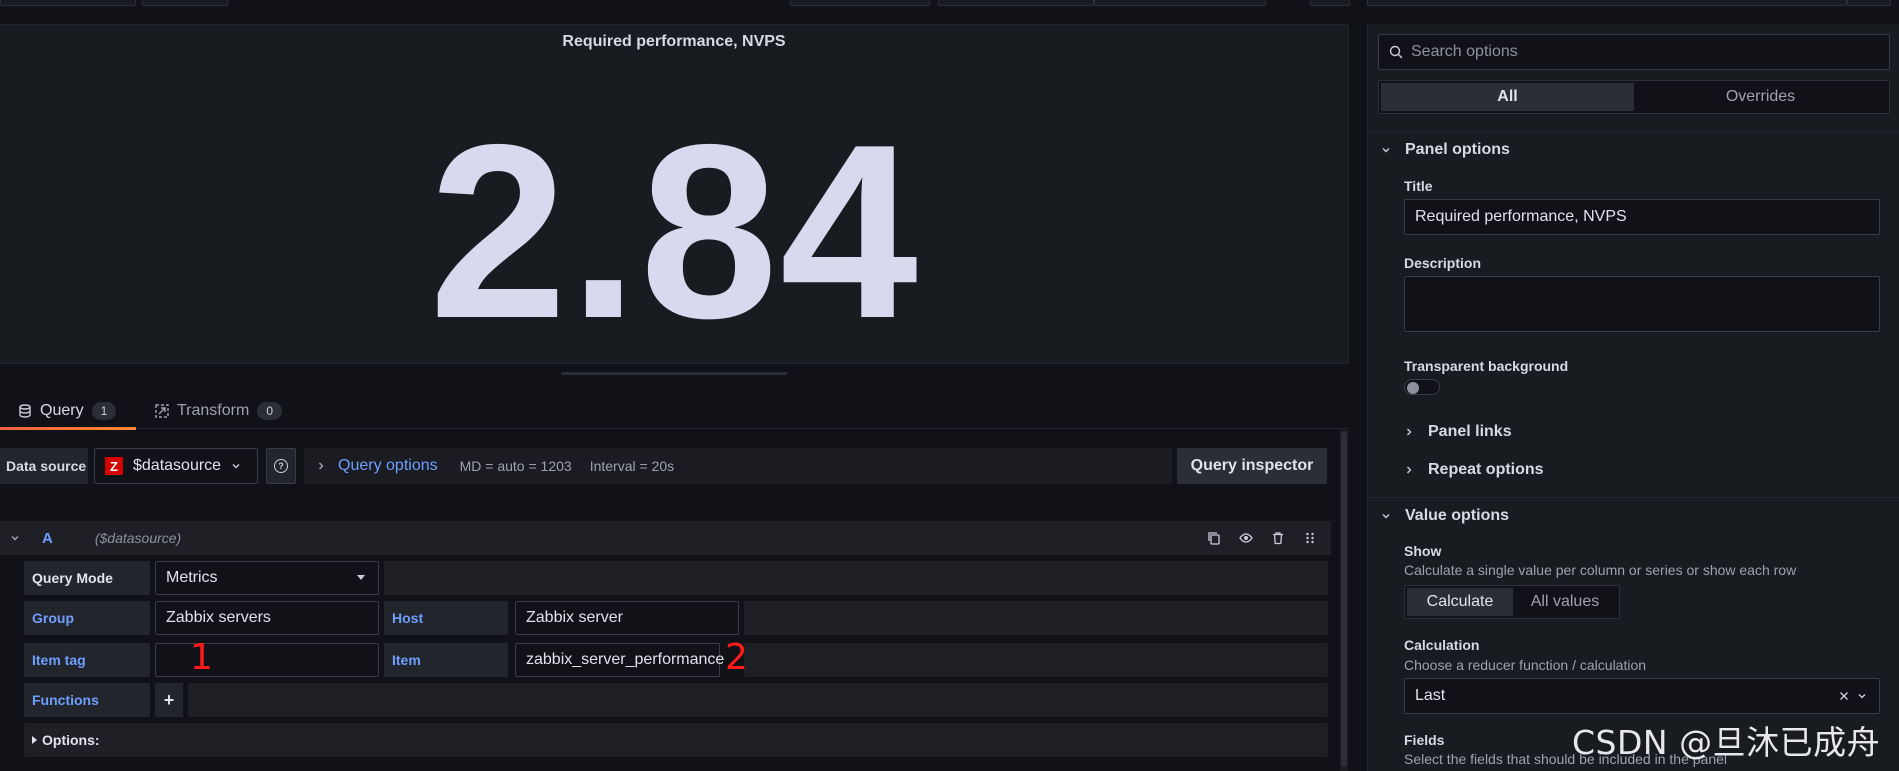 This screenshot has width=1899, height=771. What do you see at coordinates (674, 231) in the screenshot?
I see `stat-value: 2.84` at bounding box center [674, 231].